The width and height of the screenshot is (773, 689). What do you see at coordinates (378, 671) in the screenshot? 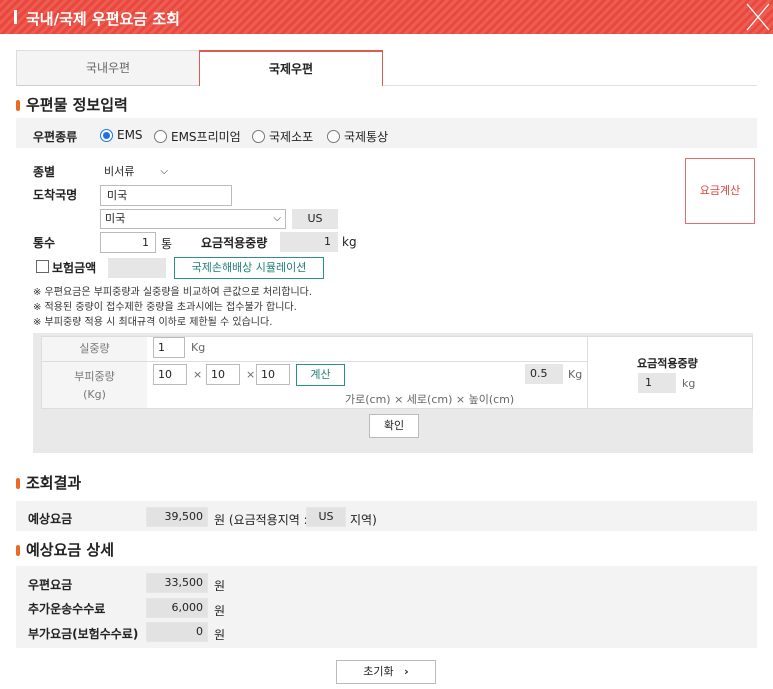
I see `reset-button-label: 초기화` at bounding box center [378, 671].